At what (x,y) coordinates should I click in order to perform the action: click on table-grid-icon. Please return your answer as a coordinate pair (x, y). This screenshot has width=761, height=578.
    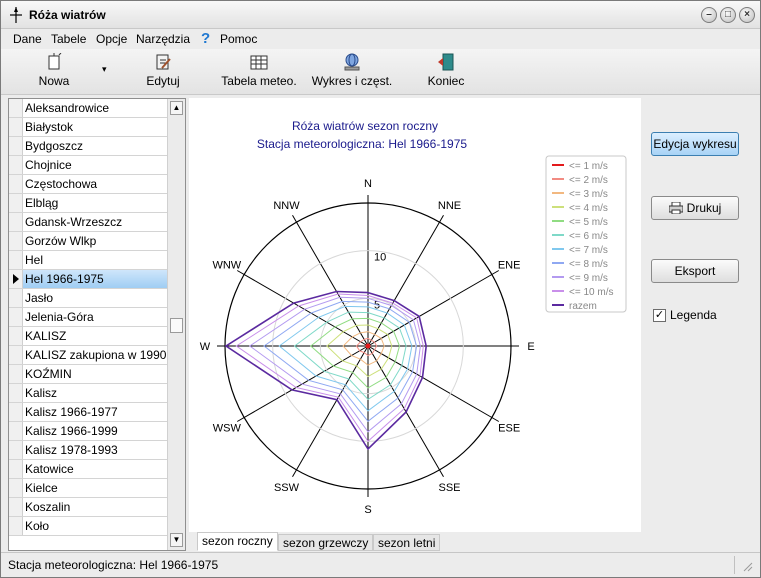
    Looking at the image, I should click on (259, 62).